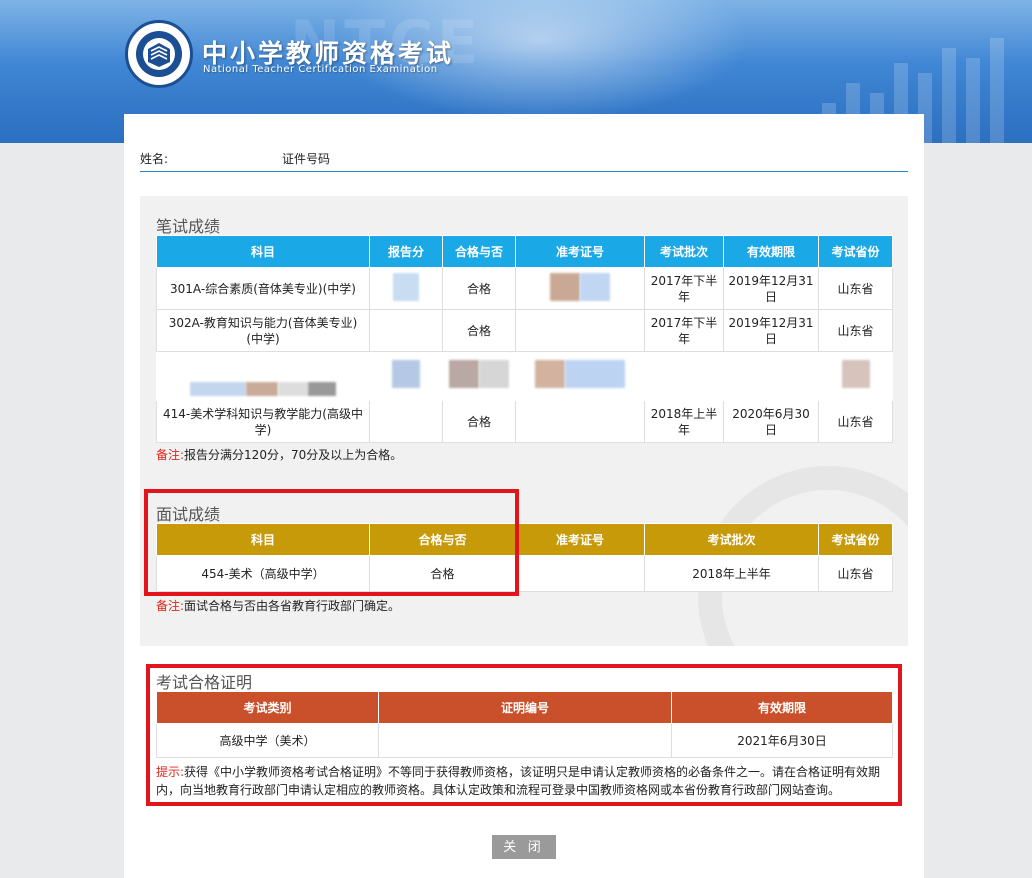 This screenshot has width=1032, height=878. I want to click on cell-subject: 302A-教育知识与能力(音体美专业)(中学), so click(263, 330).